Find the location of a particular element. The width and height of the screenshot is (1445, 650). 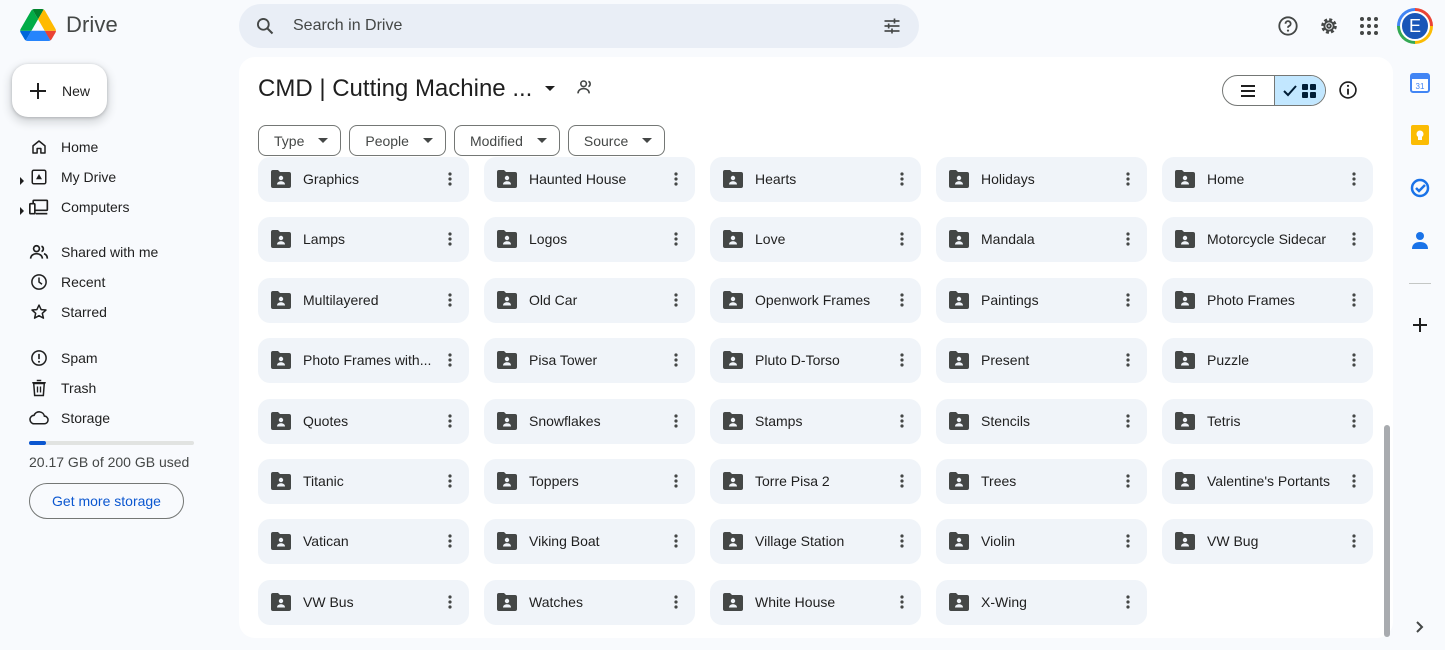

get-more-storage-button: Get more storage is located at coordinates (106, 501).